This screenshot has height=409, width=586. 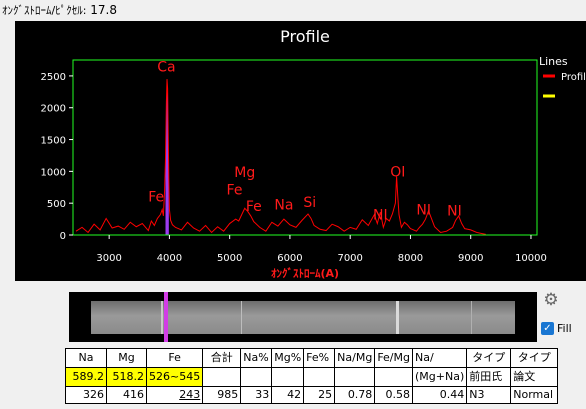 I want to click on table-cell: 論文, so click(x=534, y=377).